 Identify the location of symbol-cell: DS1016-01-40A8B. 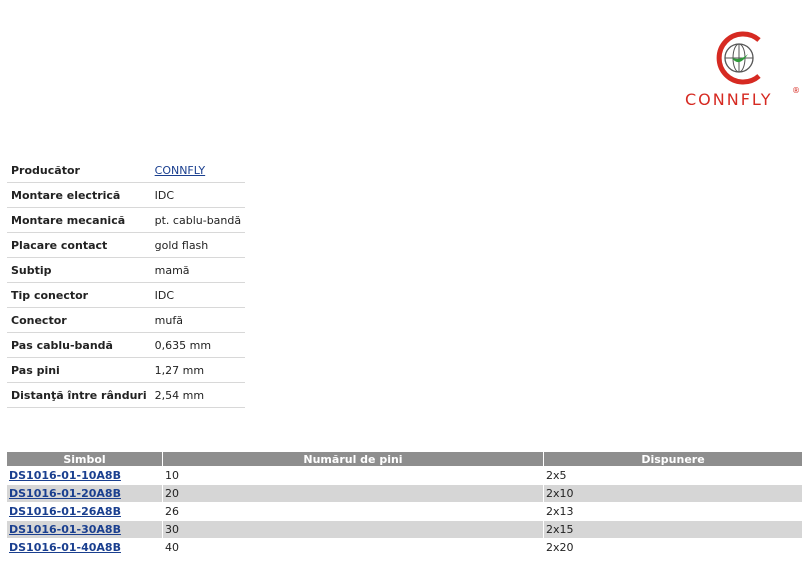
(84, 547).